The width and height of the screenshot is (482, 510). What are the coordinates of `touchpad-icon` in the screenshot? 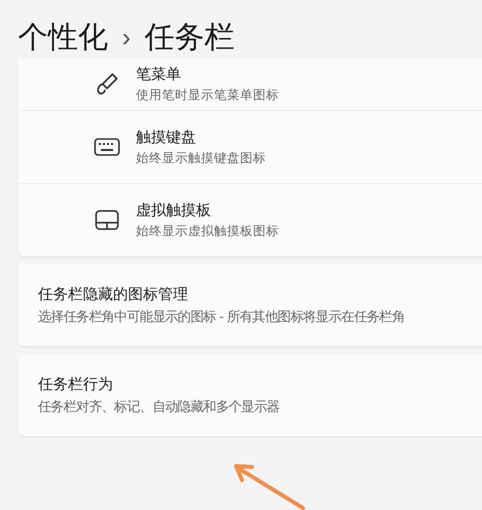 It's located at (107, 220).